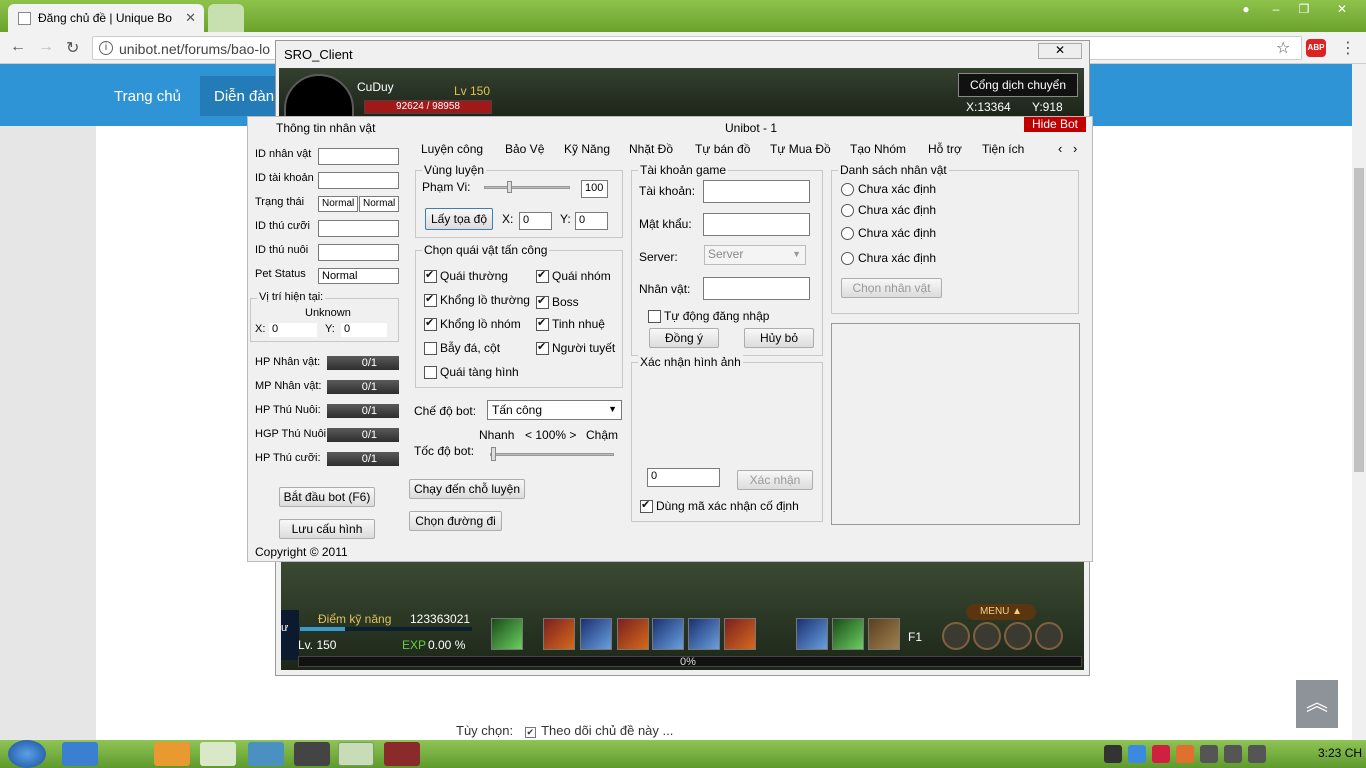  I want to click on captcha-input: 0, so click(683, 477).